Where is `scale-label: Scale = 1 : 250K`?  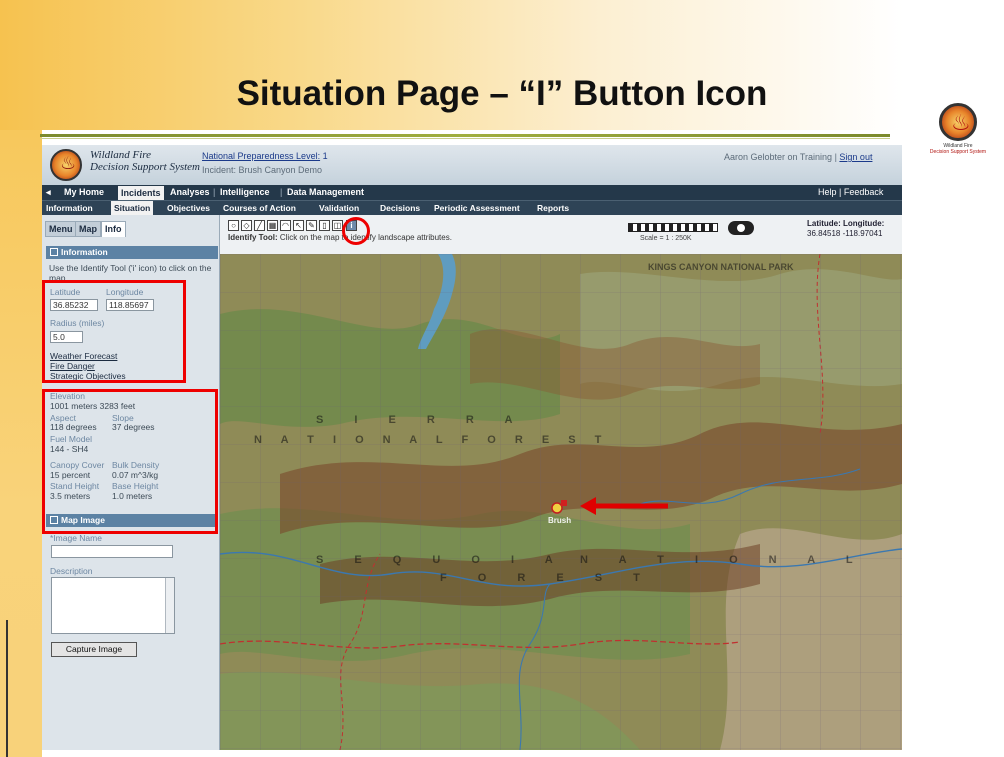 scale-label: Scale = 1 : 250K is located at coordinates (666, 238).